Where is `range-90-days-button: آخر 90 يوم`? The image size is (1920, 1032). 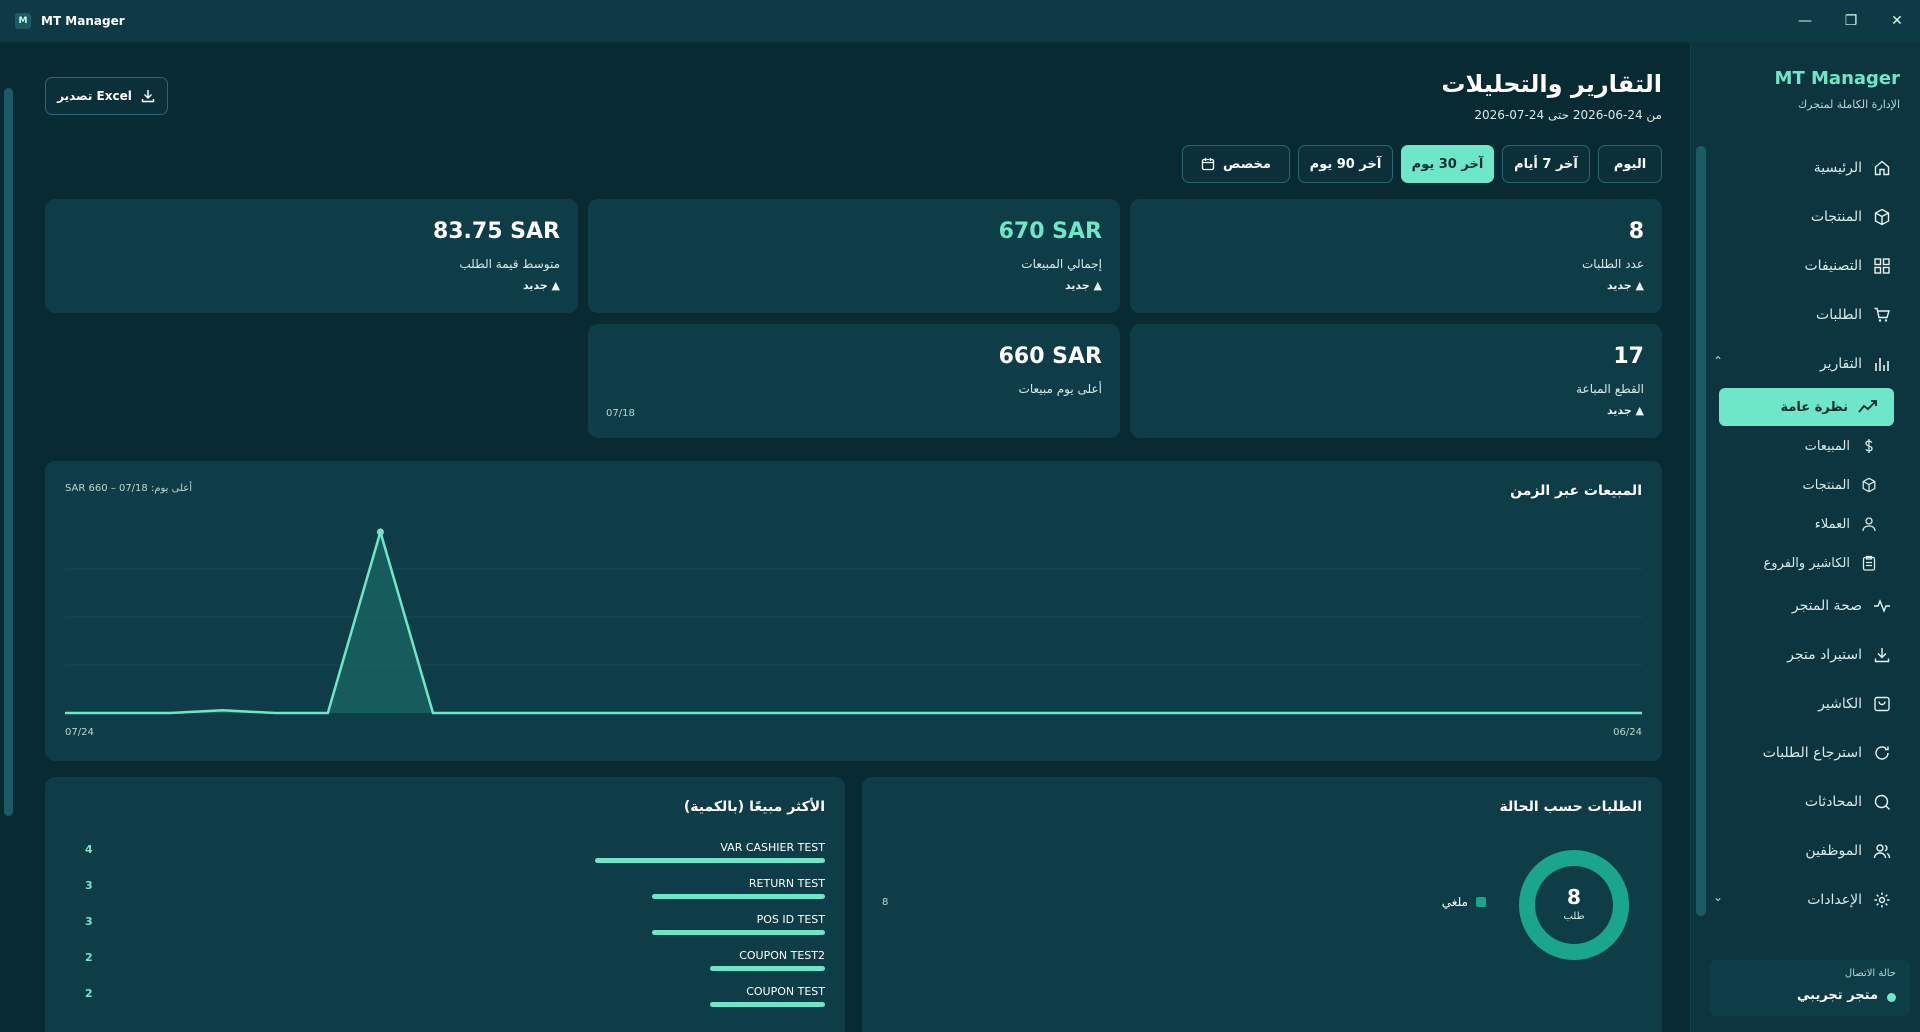 range-90-days-button: آخر 90 يوم is located at coordinates (1345, 164).